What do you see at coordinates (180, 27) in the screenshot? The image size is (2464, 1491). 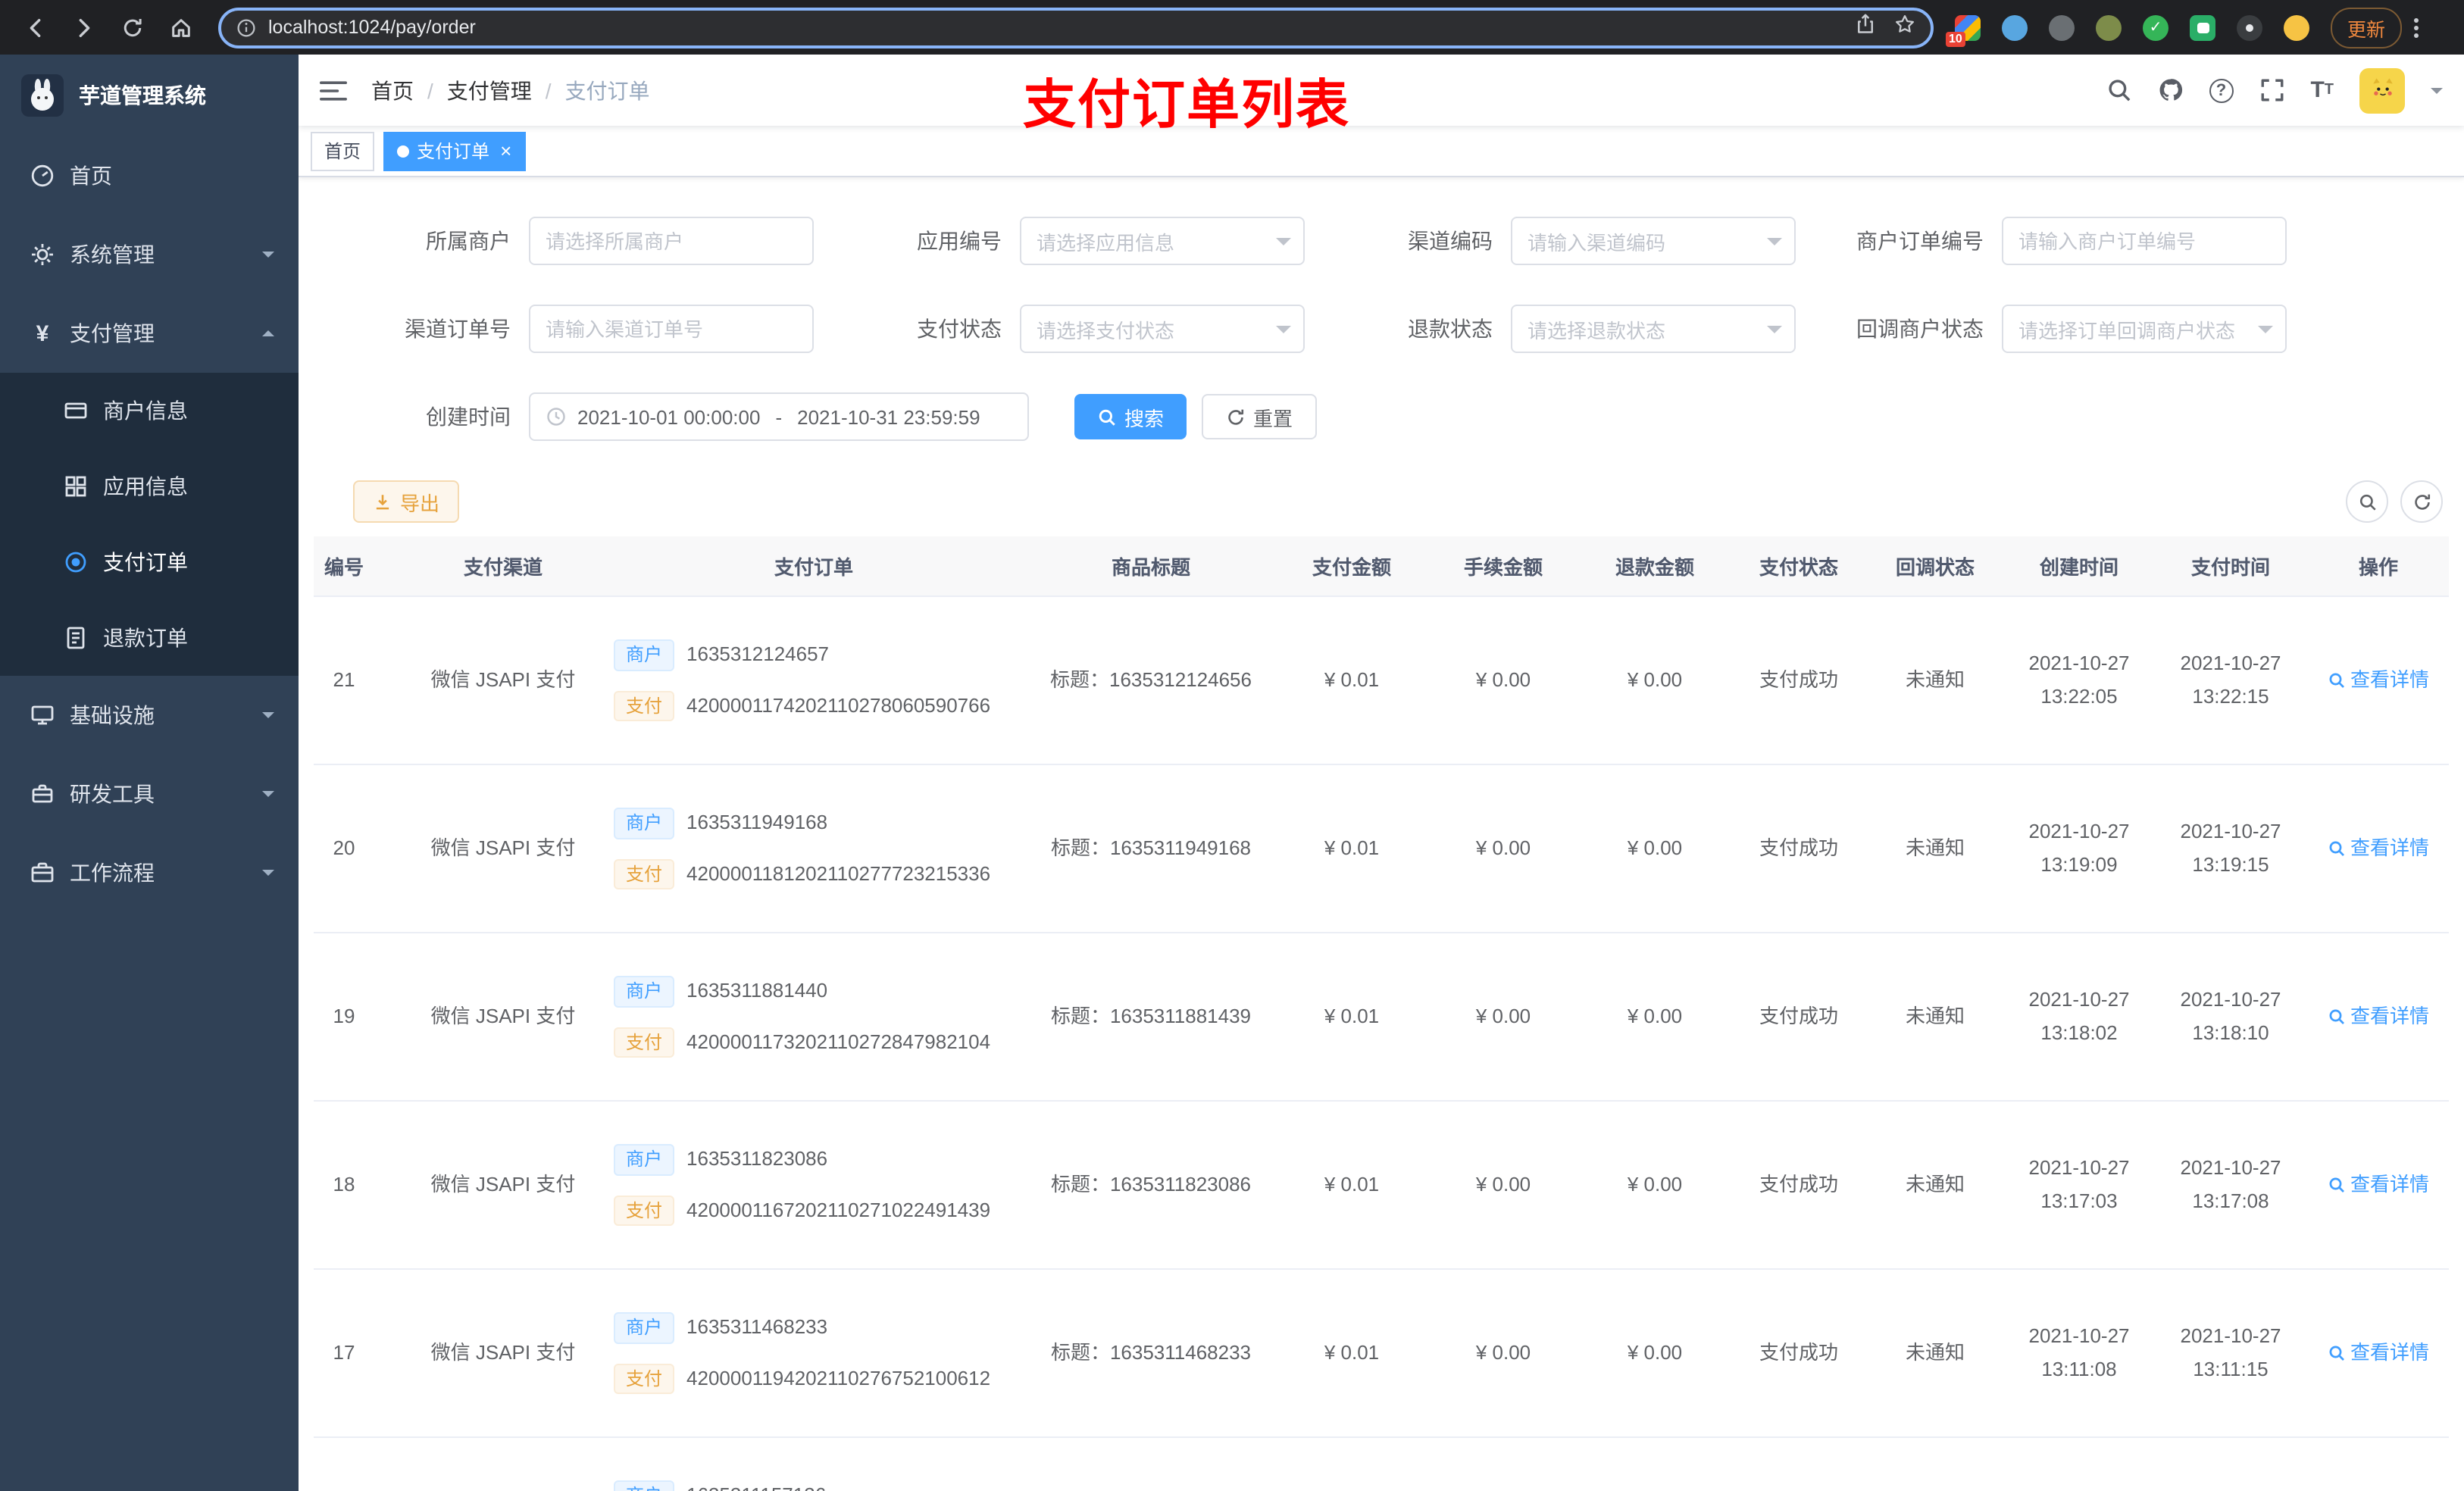 I see `home-icon` at bounding box center [180, 27].